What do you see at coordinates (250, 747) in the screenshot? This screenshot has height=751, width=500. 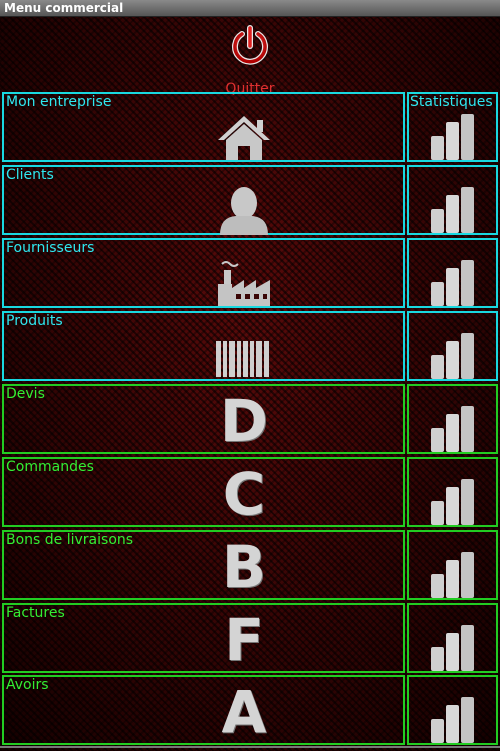 I see `bottom-divider` at bounding box center [250, 747].